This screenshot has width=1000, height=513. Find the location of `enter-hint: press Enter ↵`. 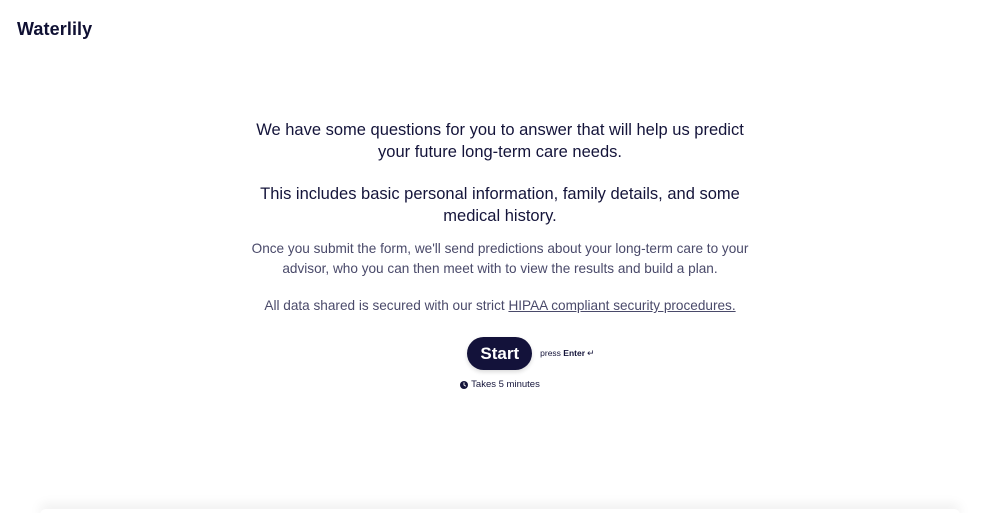

enter-hint: press Enter ↵ is located at coordinates (567, 353).